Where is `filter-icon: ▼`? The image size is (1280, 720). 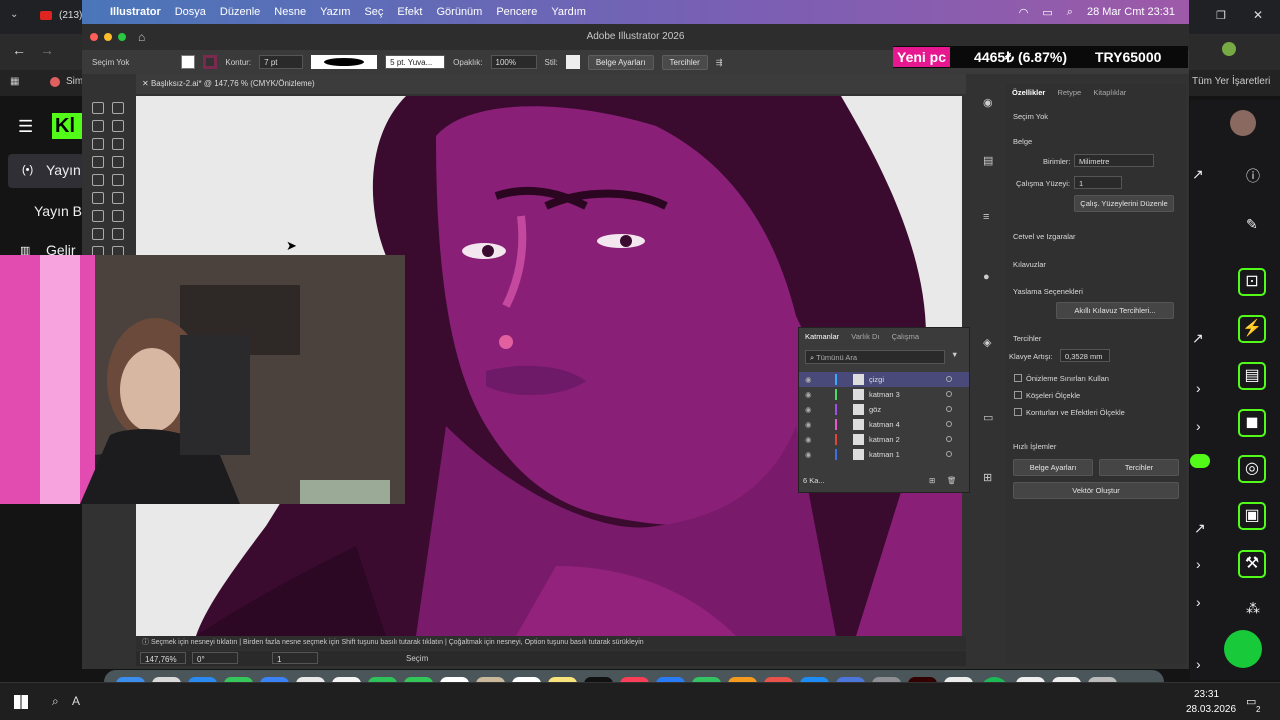 filter-icon: ▼ is located at coordinates (954, 354).